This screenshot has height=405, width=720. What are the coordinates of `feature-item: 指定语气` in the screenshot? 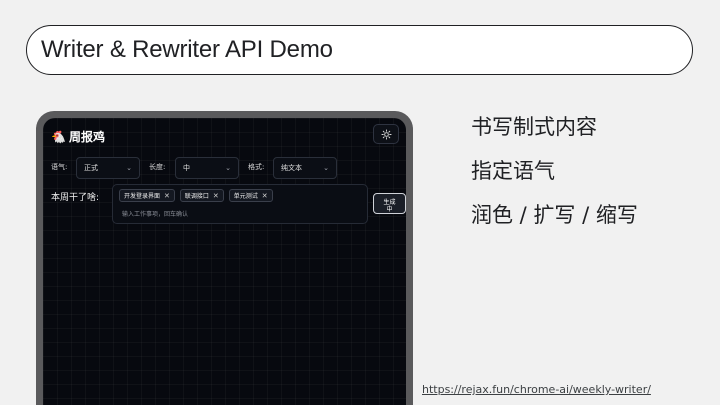 It's located at (513, 171).